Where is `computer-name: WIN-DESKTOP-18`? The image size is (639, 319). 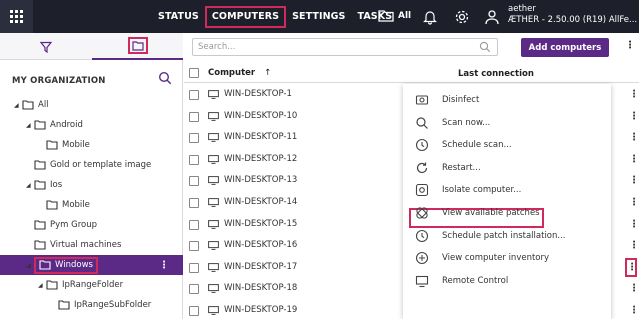
computer-name: WIN-DESKTOP-18 is located at coordinates (260, 288).